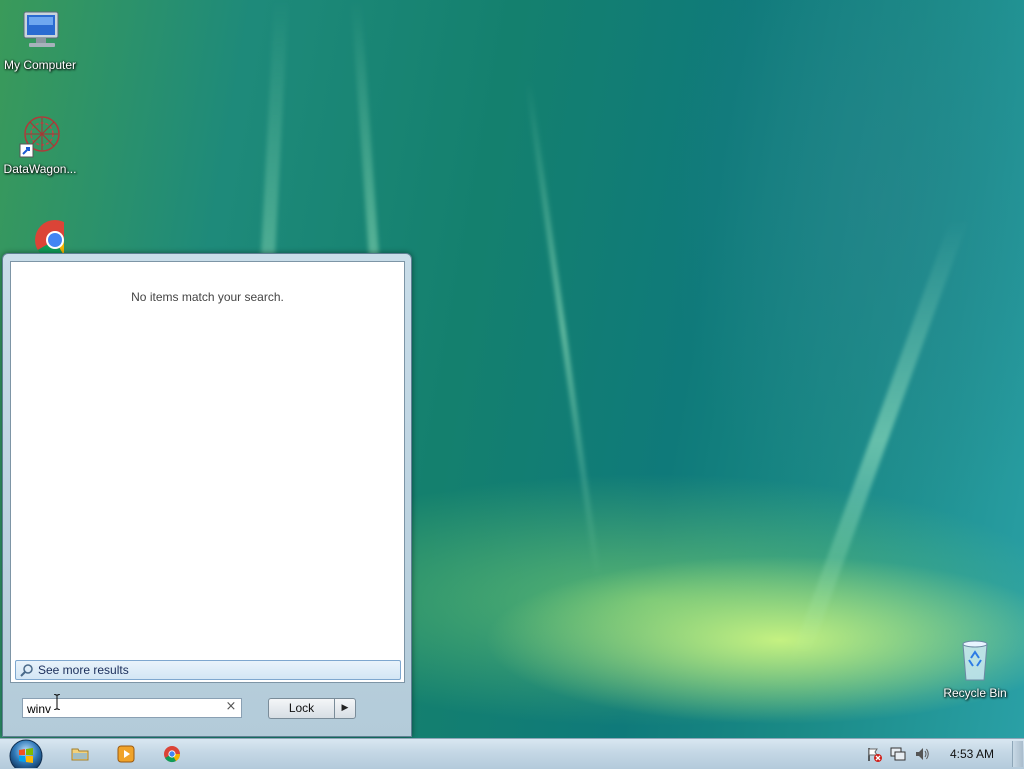 The height and width of the screenshot is (771, 1024). I want to click on computer-icon, so click(40, 32).